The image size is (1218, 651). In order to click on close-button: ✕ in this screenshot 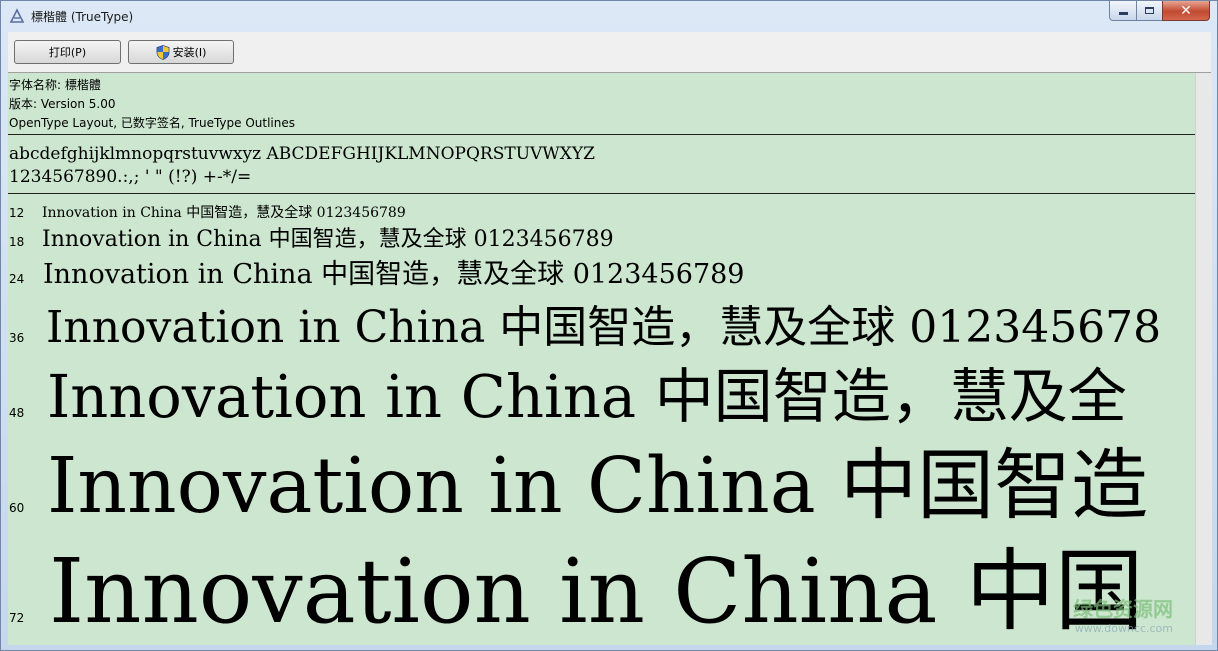, I will do `click(1186, 11)`.